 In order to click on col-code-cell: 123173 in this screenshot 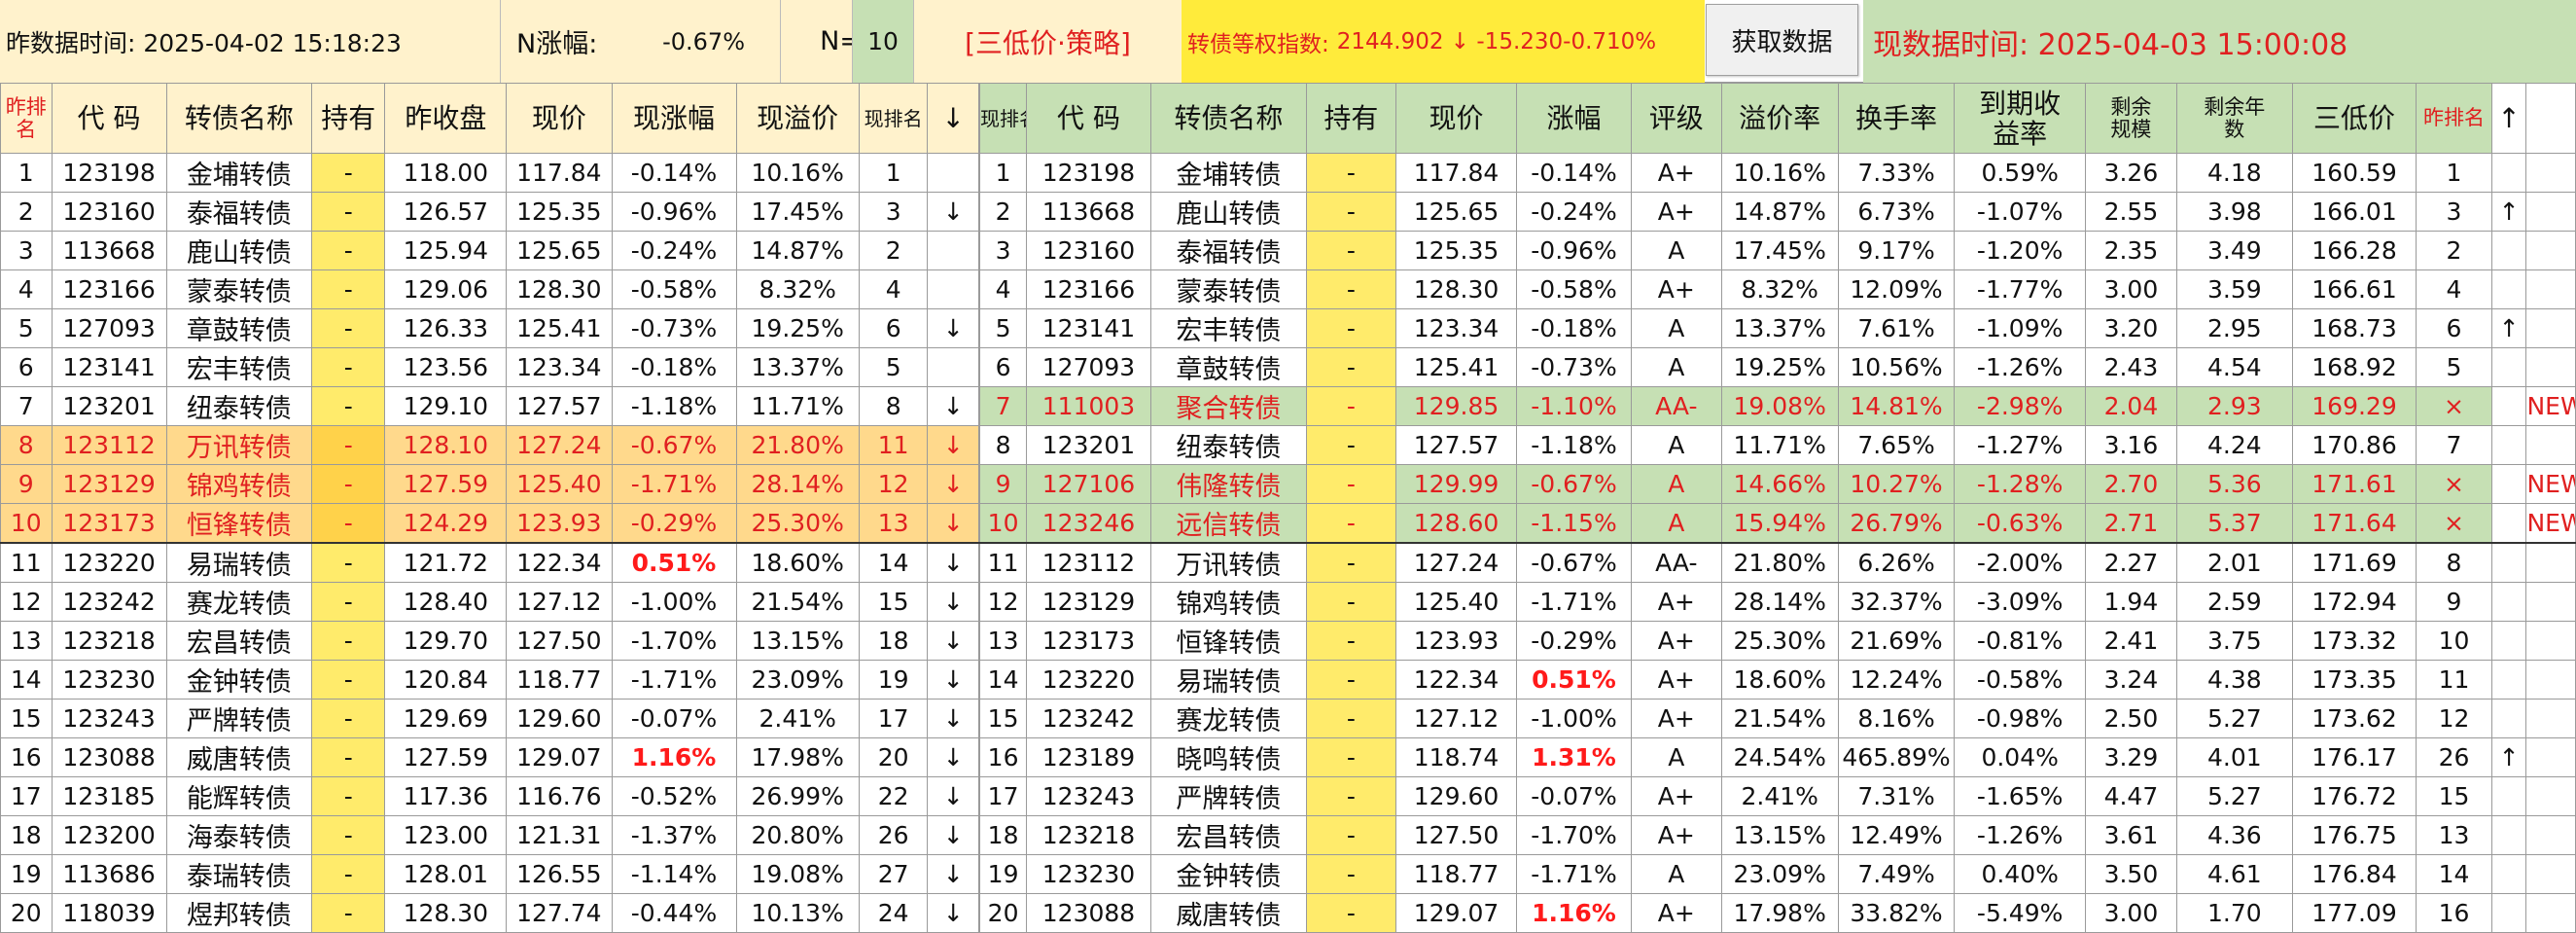, I will do `click(1089, 641)`.